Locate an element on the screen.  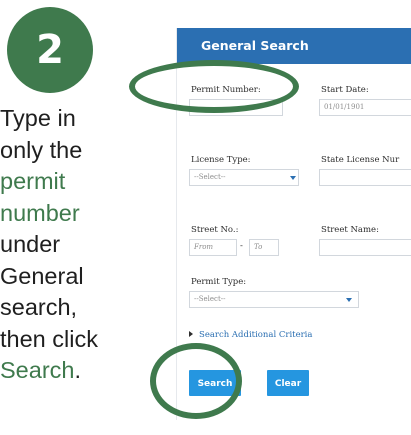
instruction-line-last: Search. is located at coordinates (80, 371).